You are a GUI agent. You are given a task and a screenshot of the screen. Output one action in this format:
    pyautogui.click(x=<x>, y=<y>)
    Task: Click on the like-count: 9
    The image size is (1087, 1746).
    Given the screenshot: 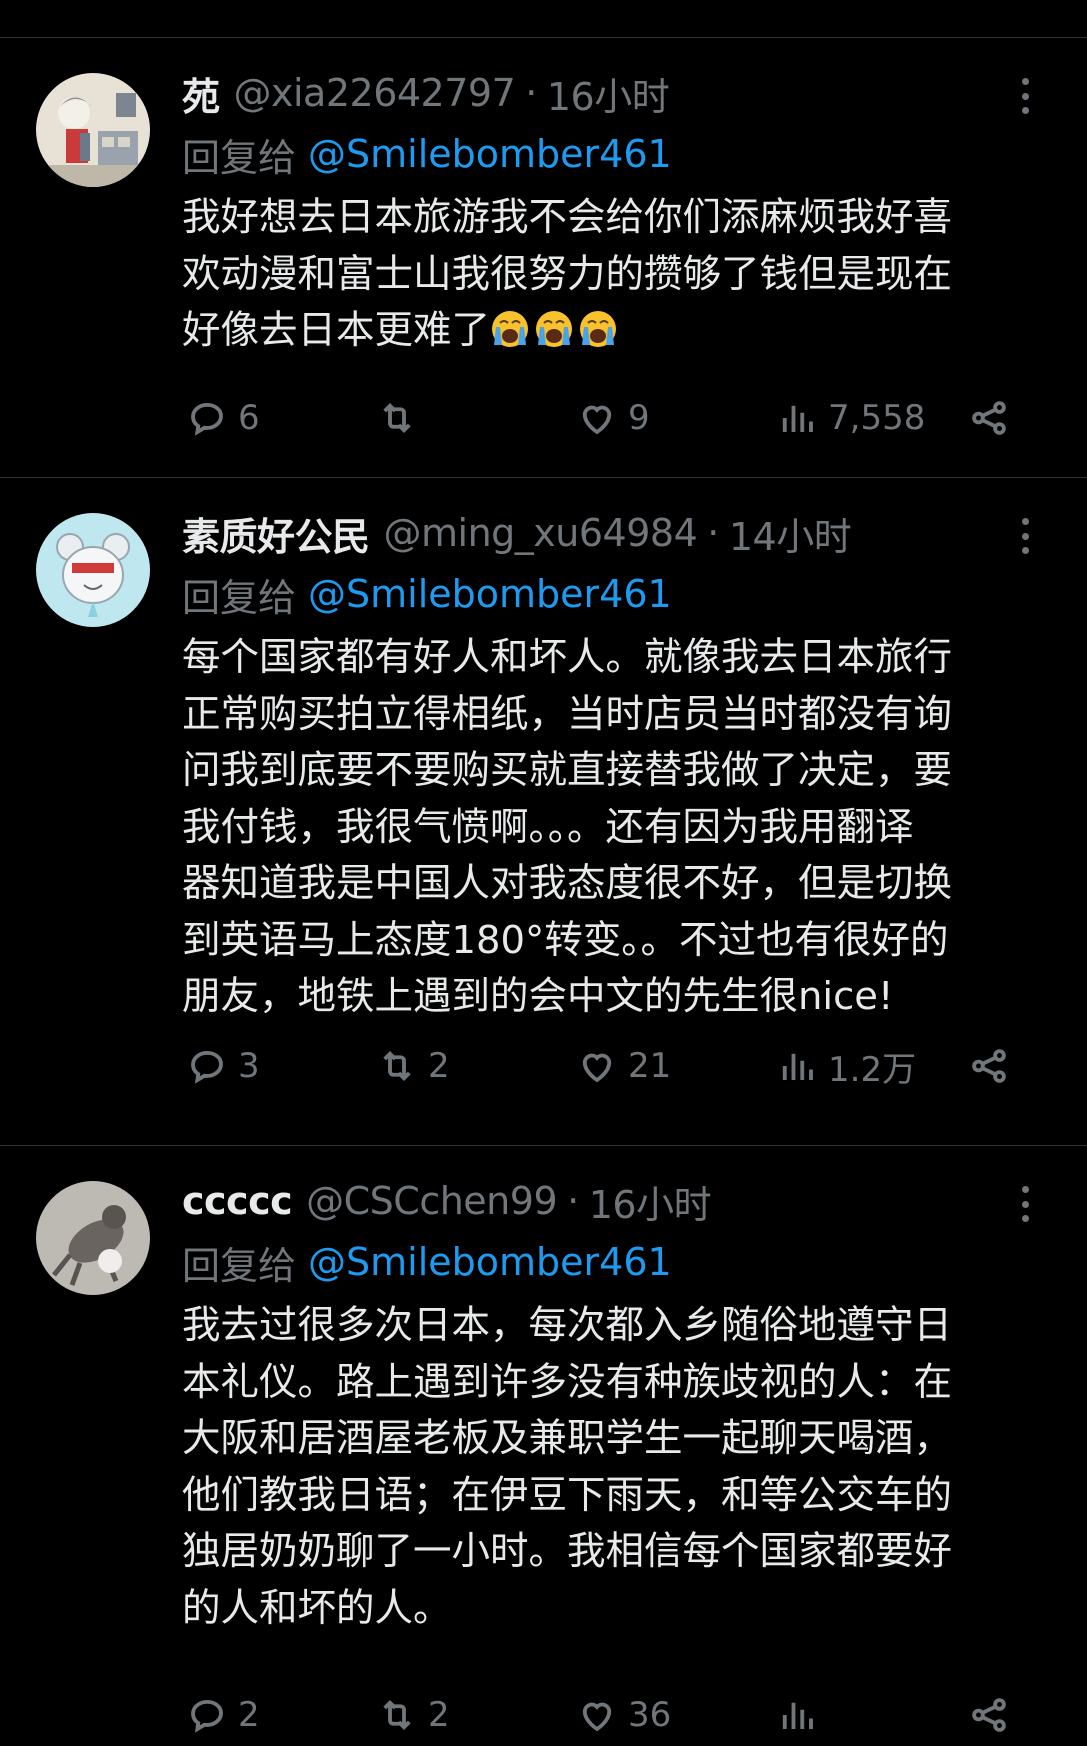 What is the action you would take?
    pyautogui.click(x=639, y=418)
    